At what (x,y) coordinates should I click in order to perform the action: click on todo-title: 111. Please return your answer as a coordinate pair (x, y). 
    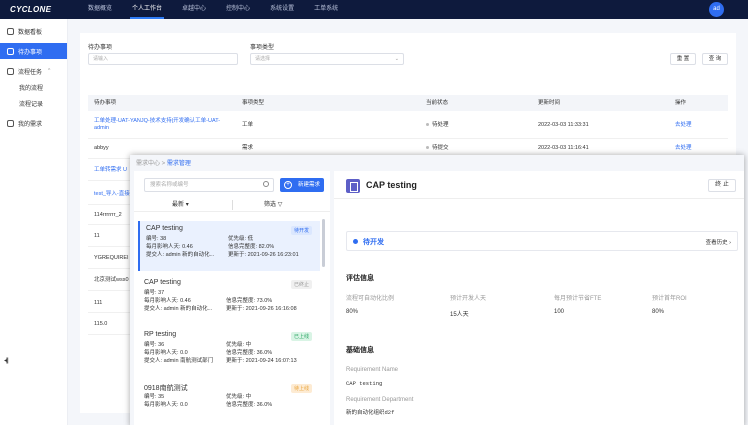
    Looking at the image, I should click on (98, 303).